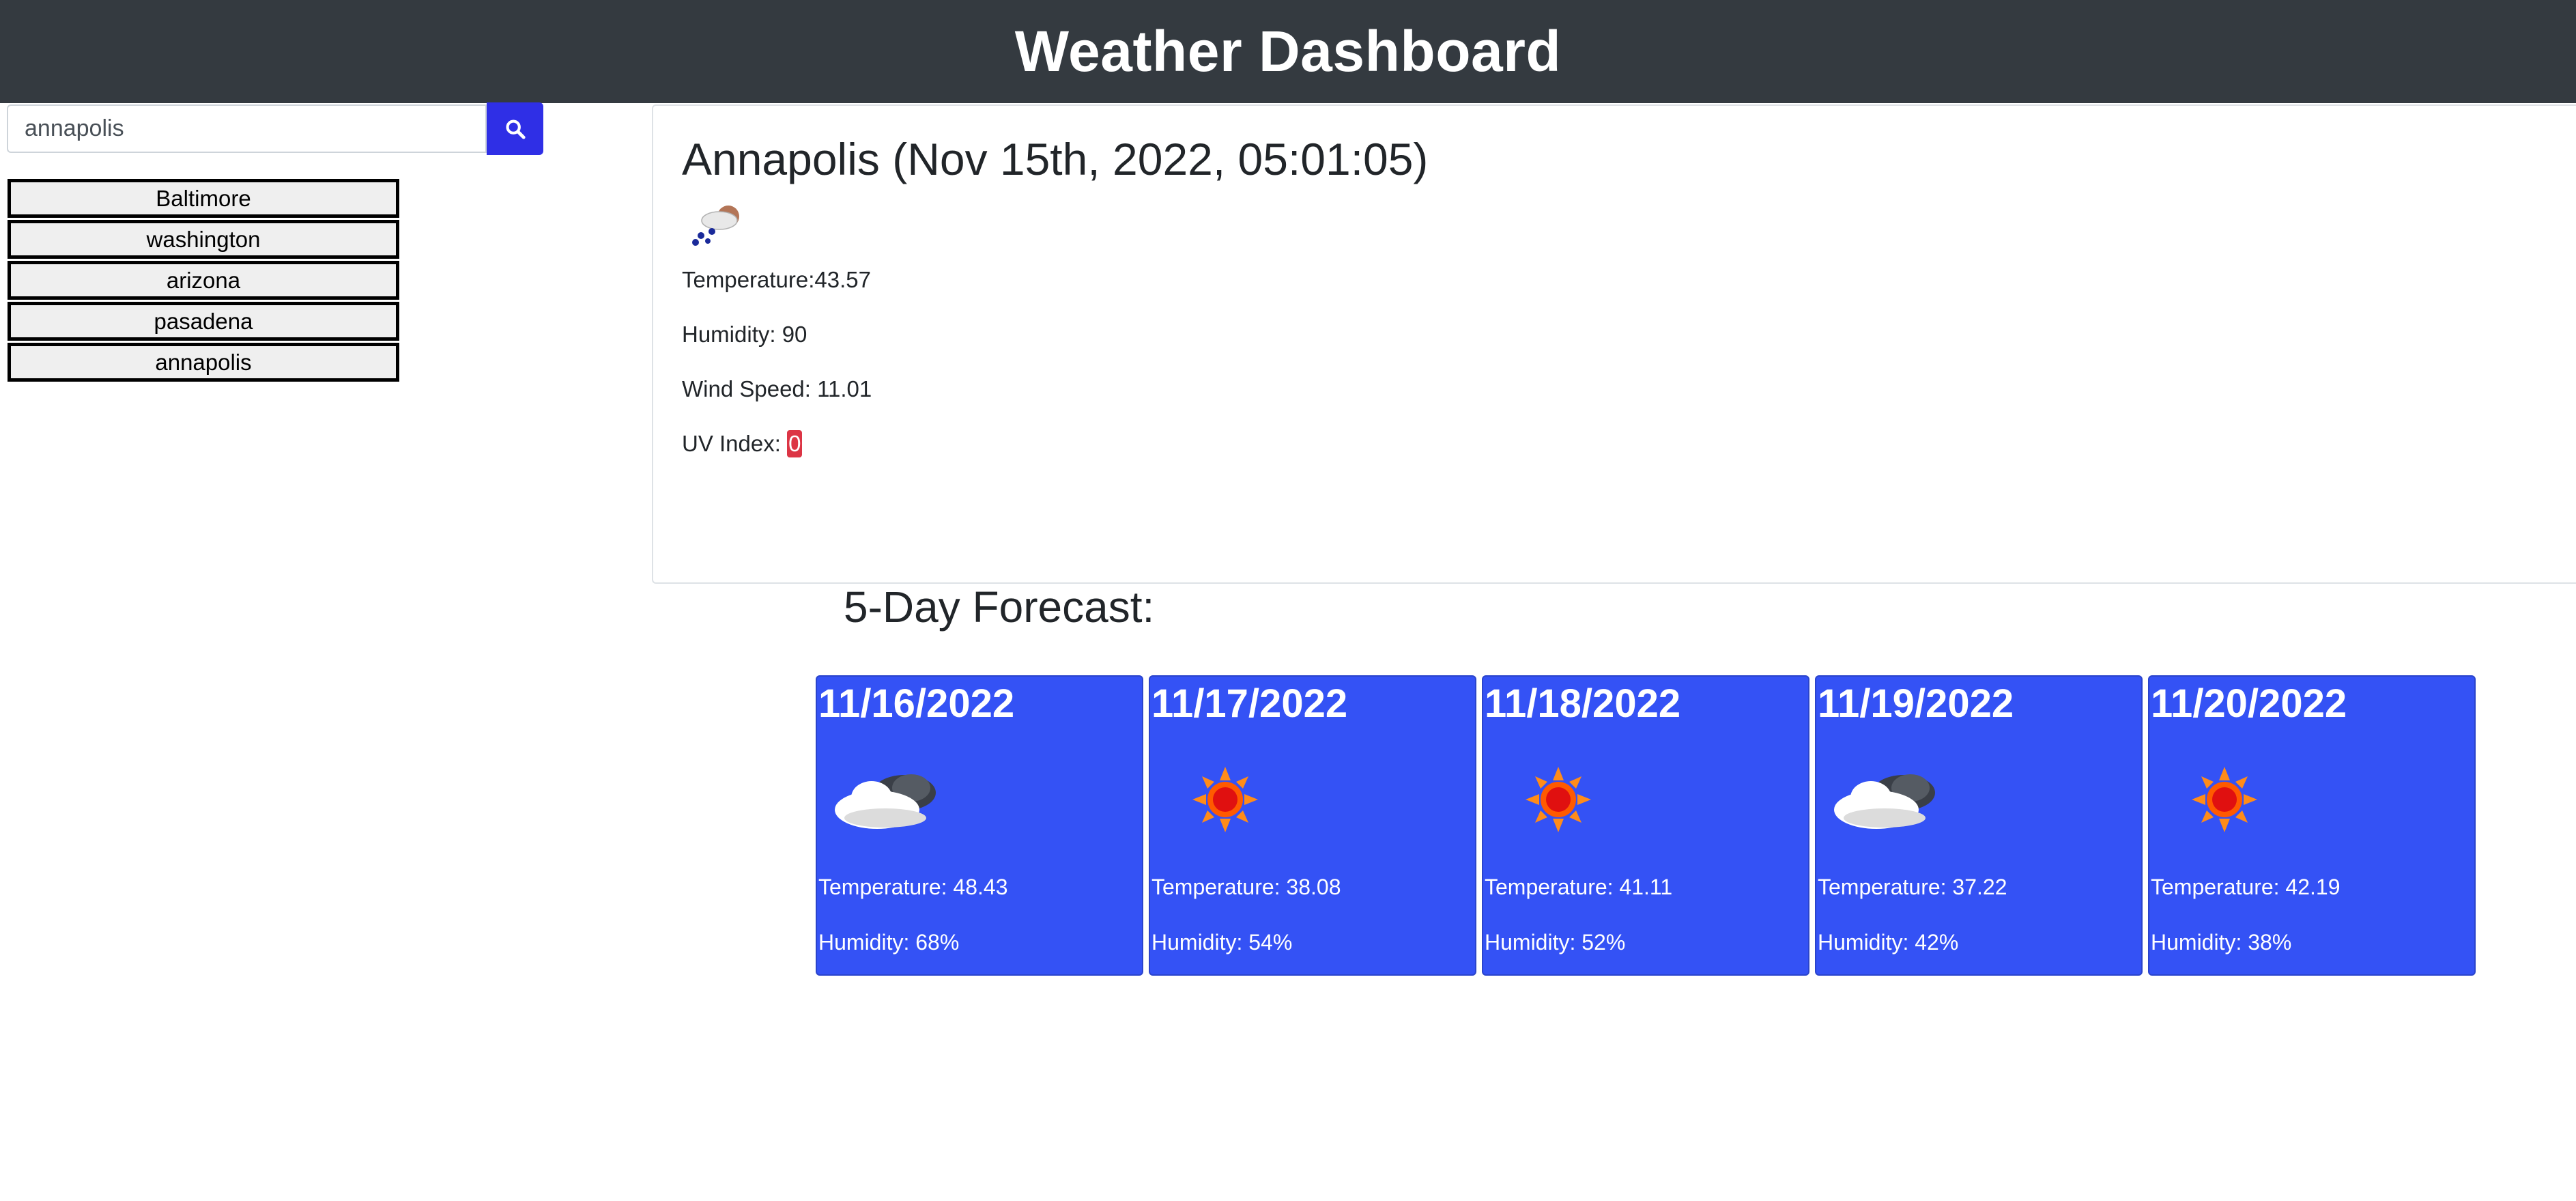  Describe the element at coordinates (1912, 887) in the screenshot. I see `forecast-temperature: Temperature: 37.22` at that location.